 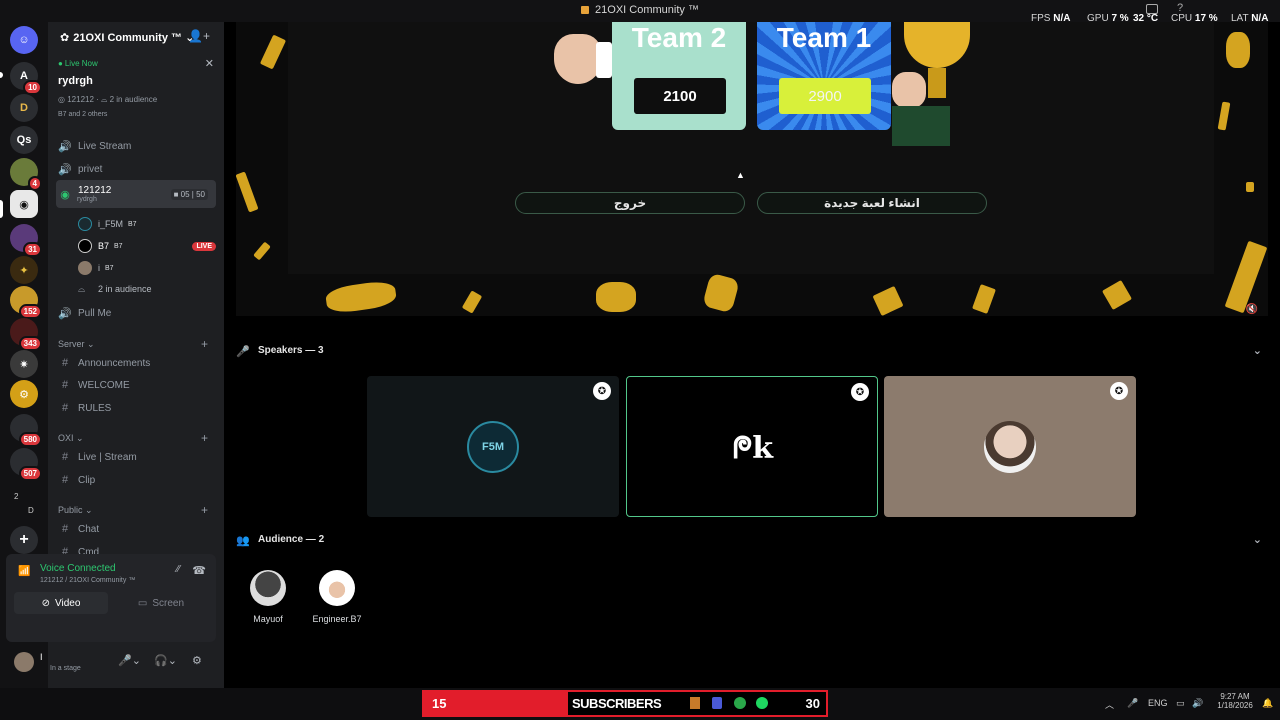 I want to click on audience-avatar, so click(x=268, y=588).